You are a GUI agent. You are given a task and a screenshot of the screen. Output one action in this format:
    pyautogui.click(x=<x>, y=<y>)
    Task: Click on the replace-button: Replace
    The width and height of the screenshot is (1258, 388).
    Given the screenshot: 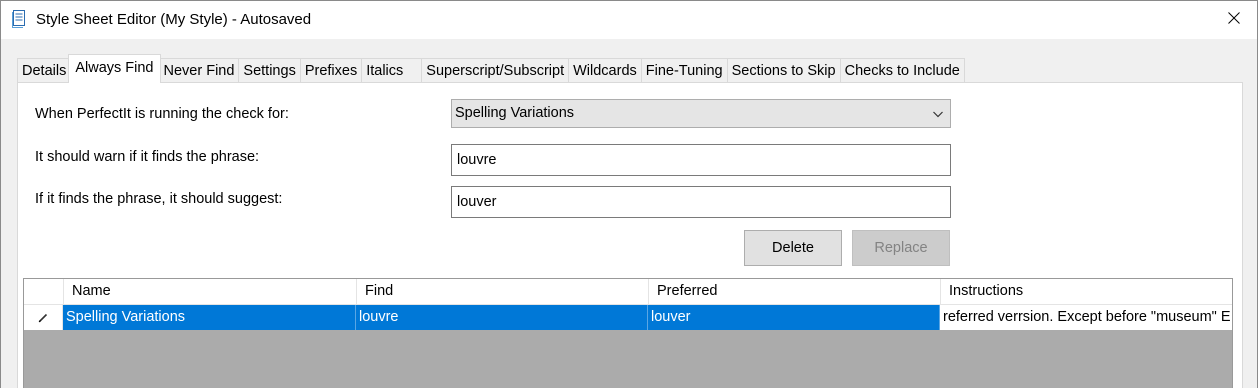 What is the action you would take?
    pyautogui.click(x=901, y=248)
    